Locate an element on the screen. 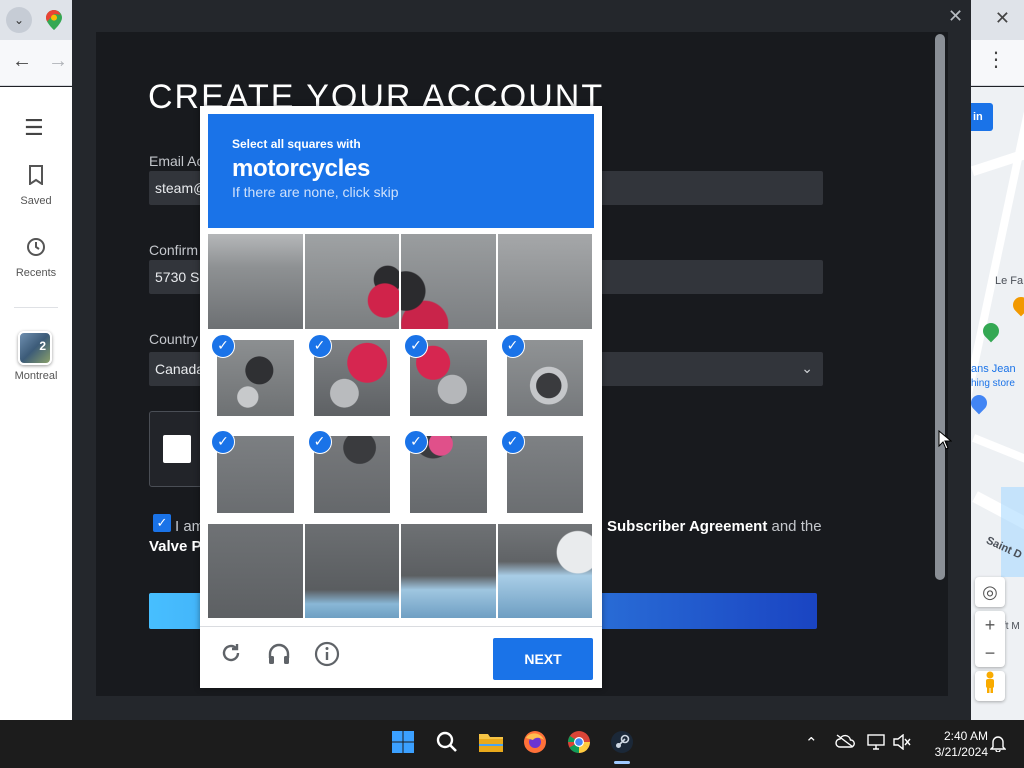 The height and width of the screenshot is (768, 1024). zoom-in-icon: + is located at coordinates (990, 625).